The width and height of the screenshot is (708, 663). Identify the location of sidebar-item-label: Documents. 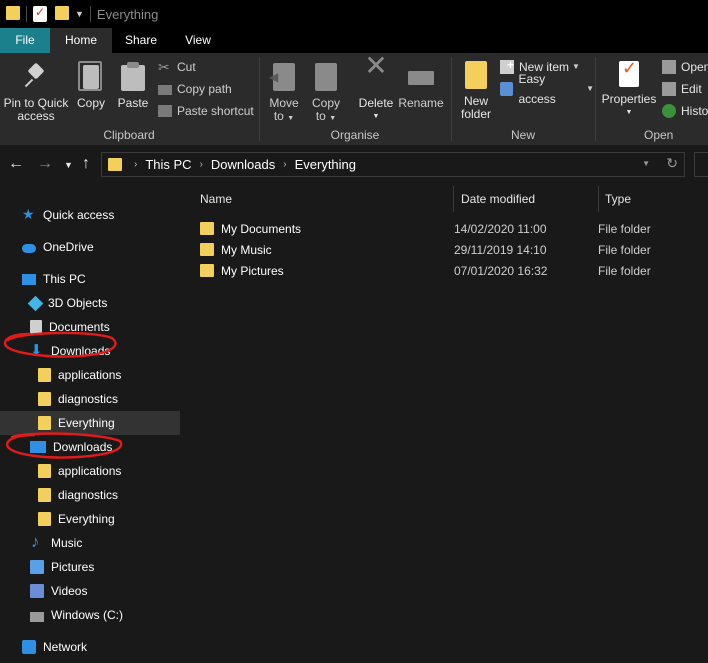
(79, 327).